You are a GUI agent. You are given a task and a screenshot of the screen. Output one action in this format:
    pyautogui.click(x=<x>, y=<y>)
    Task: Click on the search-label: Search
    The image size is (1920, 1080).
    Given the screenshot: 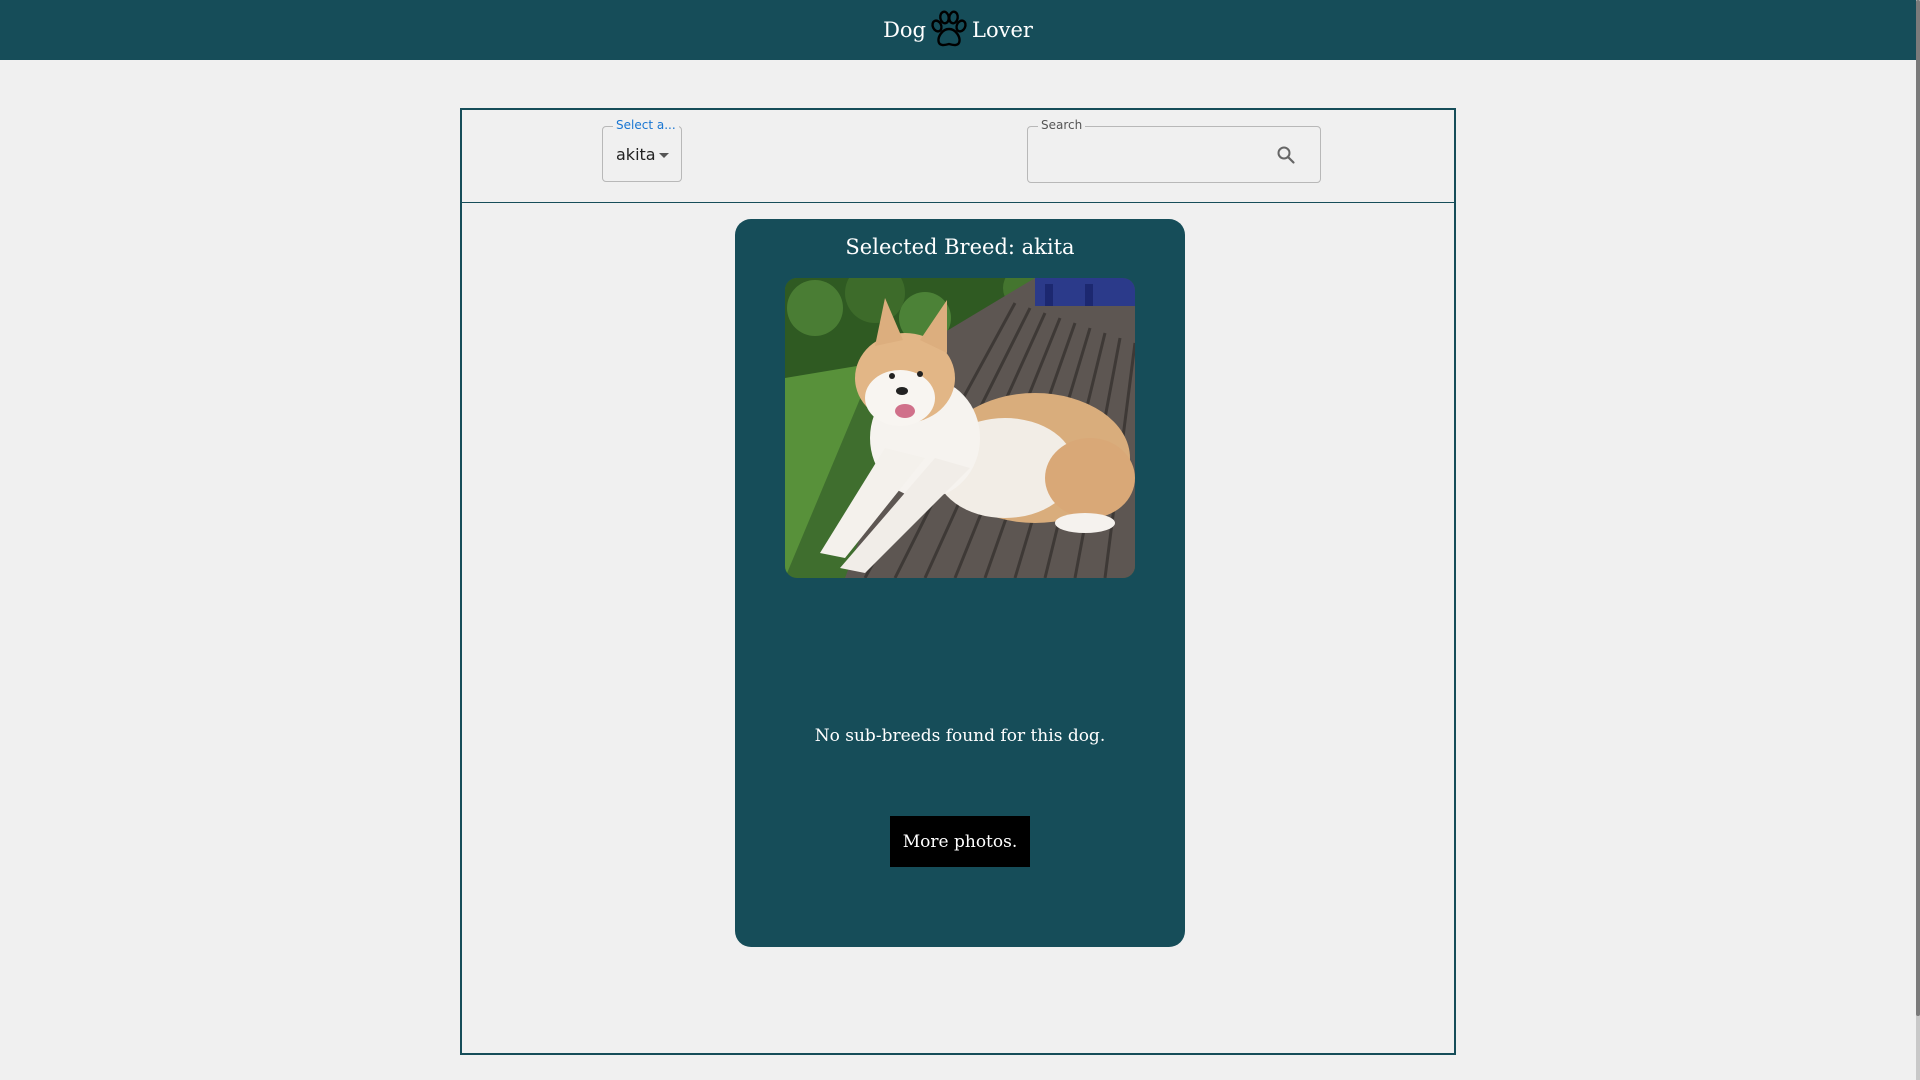 What is the action you would take?
    pyautogui.click(x=1062, y=125)
    